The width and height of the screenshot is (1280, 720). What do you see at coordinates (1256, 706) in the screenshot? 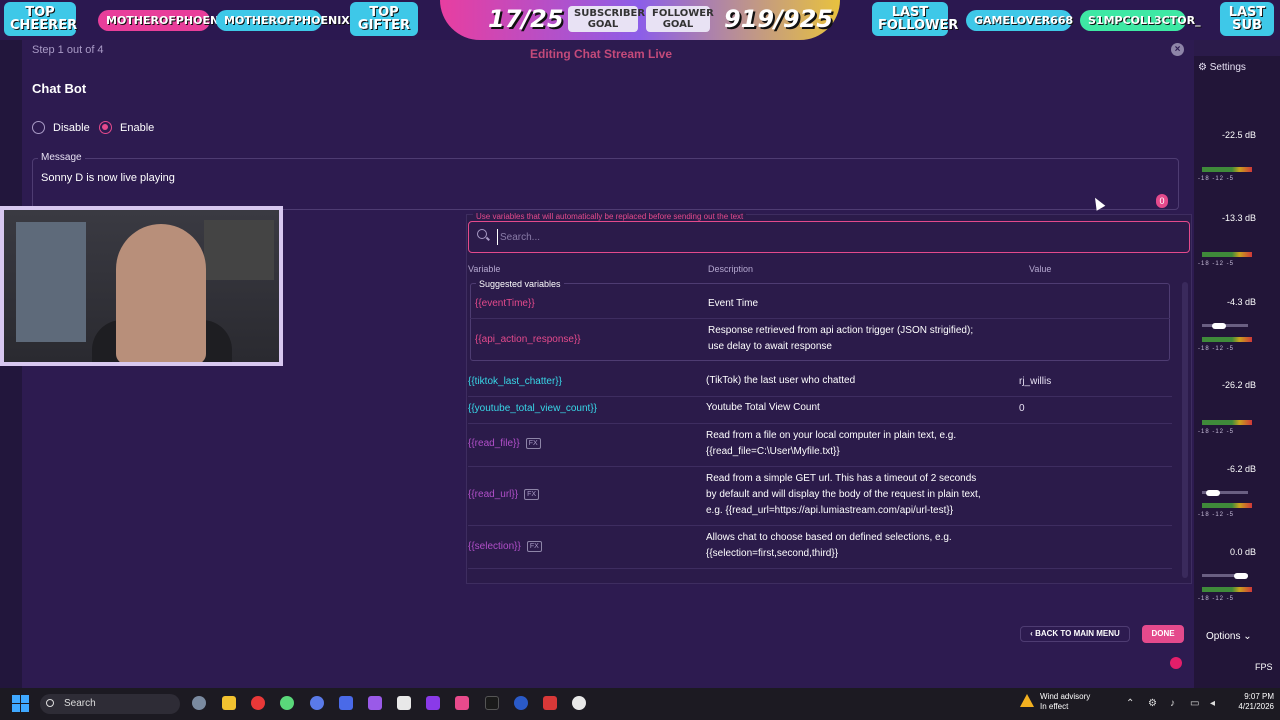
I see `clock-date: 4/21/2026` at bounding box center [1256, 706].